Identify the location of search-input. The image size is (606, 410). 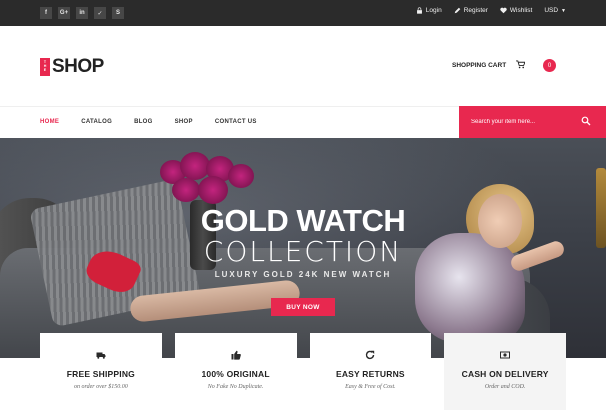
(523, 122).